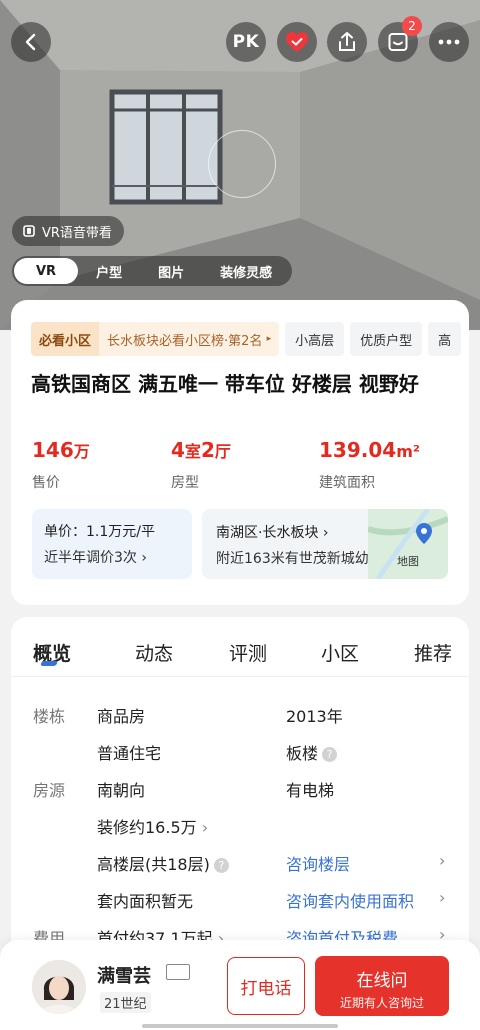 This screenshot has width=480, height=1030. Describe the element at coordinates (185, 341) in the screenshot. I see `ranking-tag-text-value: 长水板块必看小区榜·第2名` at that location.